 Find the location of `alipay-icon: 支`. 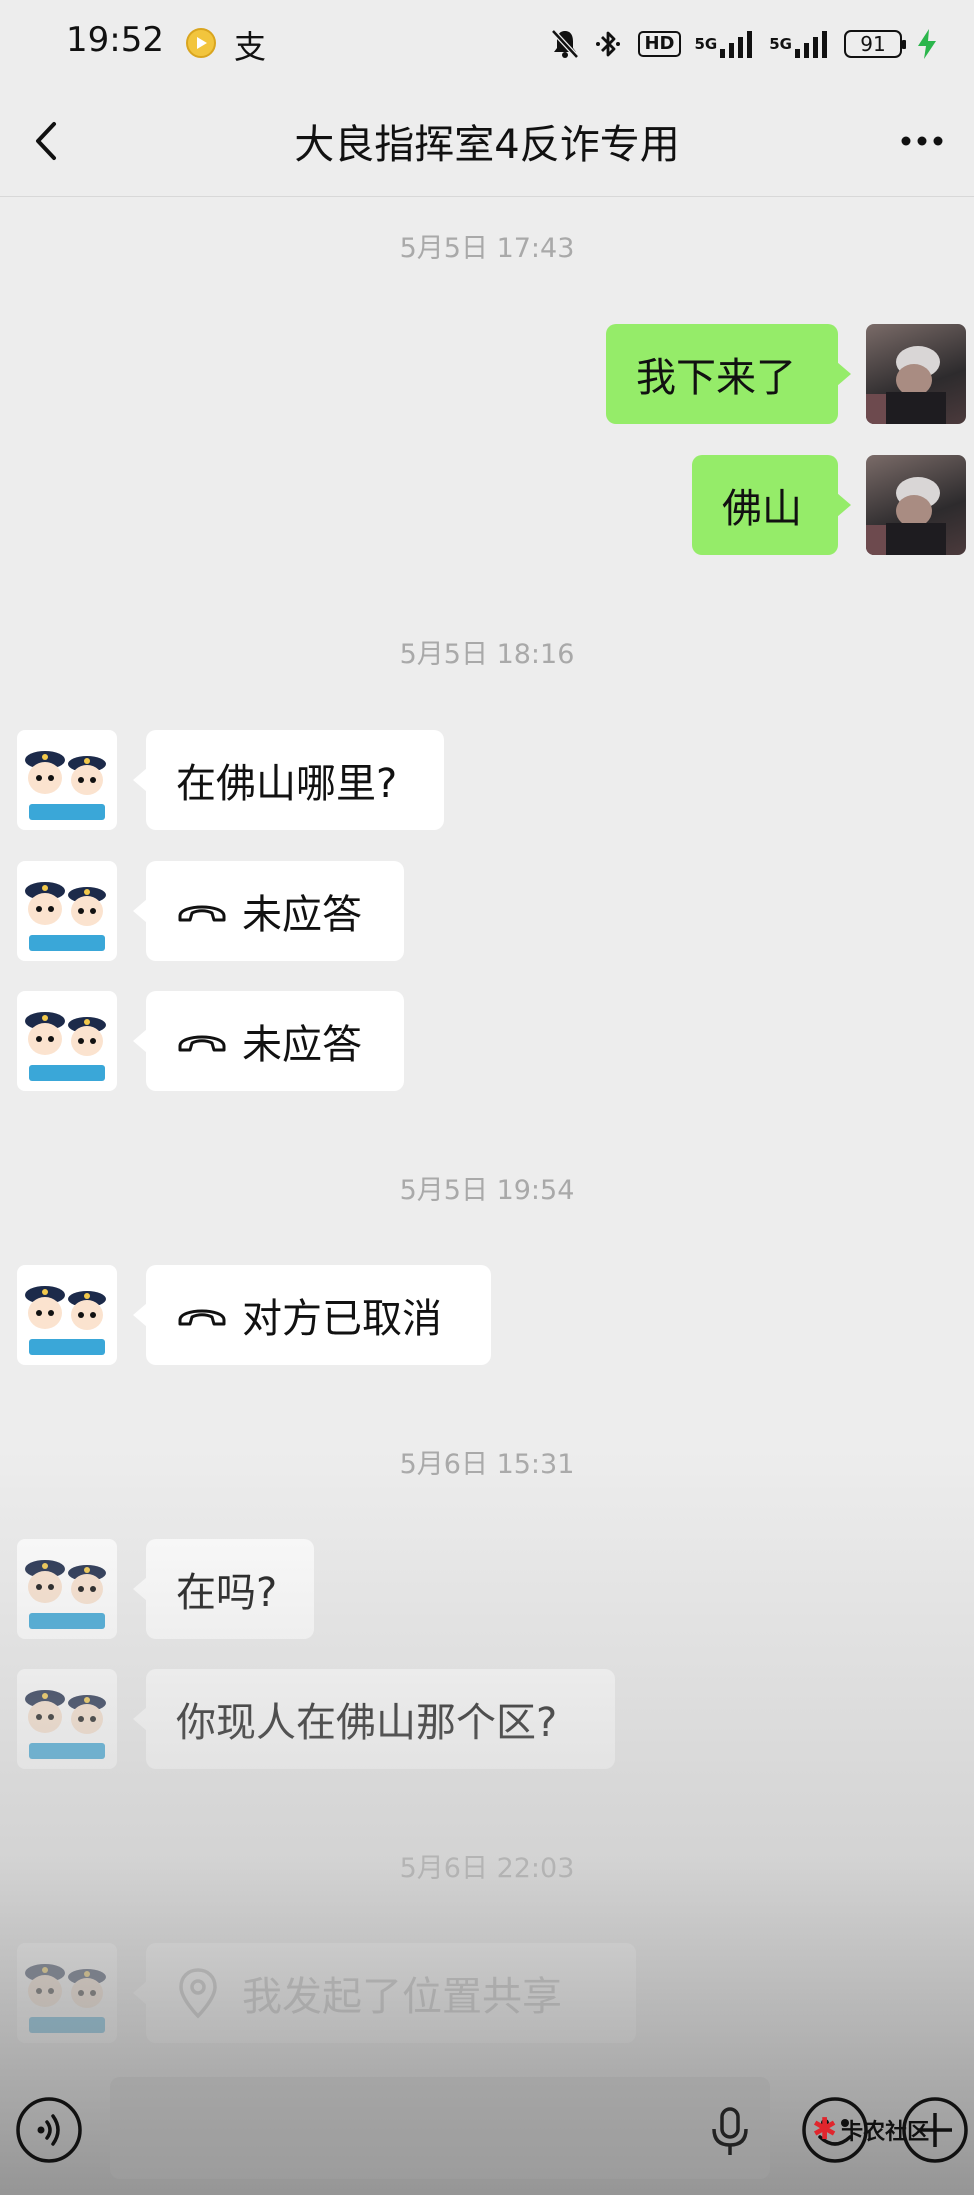

alipay-icon: 支 is located at coordinates (250, 47).